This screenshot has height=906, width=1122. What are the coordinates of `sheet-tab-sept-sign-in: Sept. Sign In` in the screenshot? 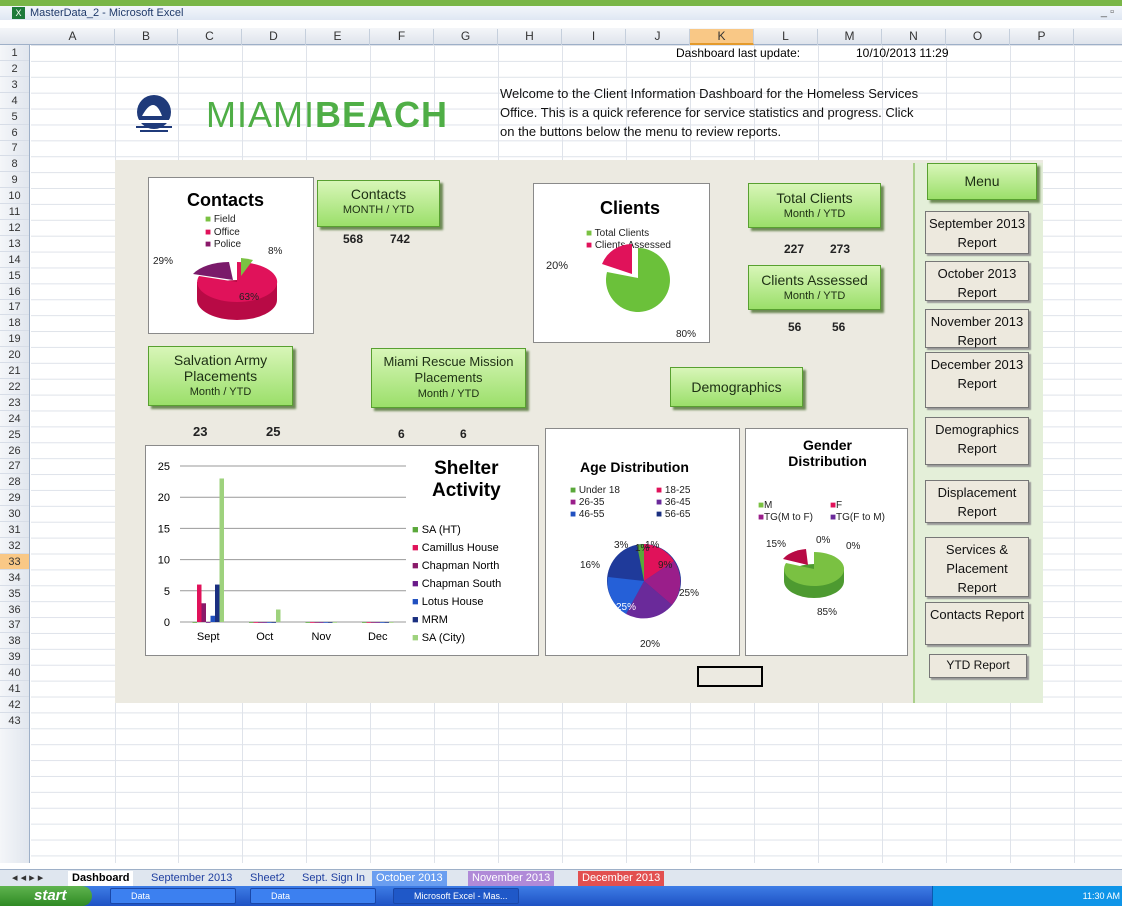 It's located at (333, 878).